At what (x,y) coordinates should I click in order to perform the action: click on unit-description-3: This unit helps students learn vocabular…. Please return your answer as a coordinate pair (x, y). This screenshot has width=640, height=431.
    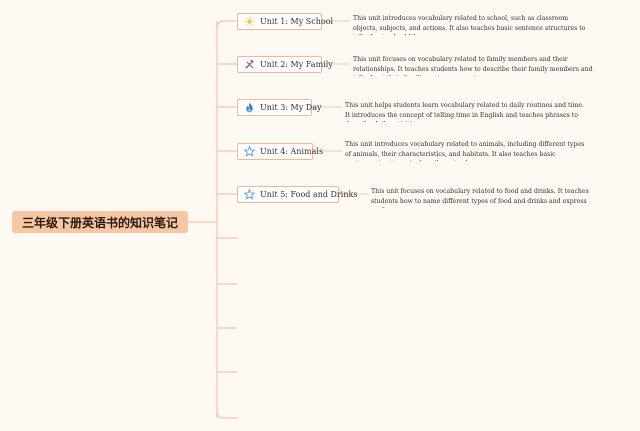
    Looking at the image, I should click on (464, 112).